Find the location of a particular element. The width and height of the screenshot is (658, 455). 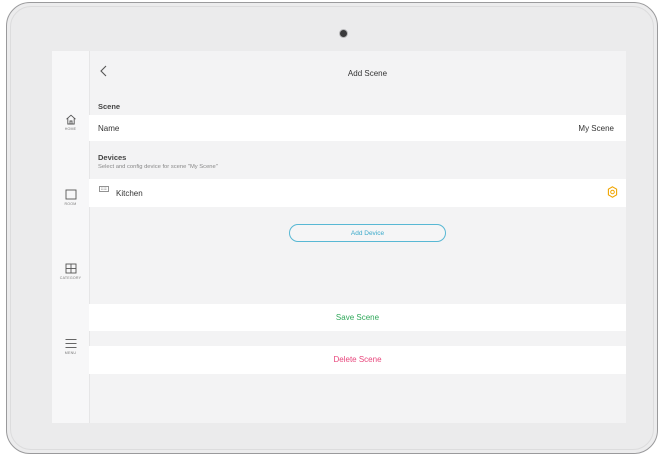

nav-label-menu: MENU is located at coordinates (70, 353).